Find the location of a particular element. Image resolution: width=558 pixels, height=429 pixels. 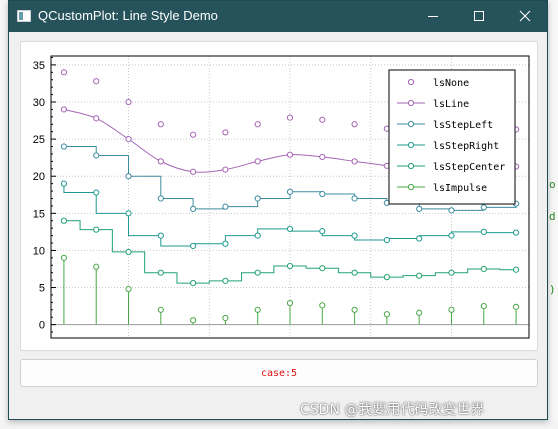

minimize-icon is located at coordinates (433, 16).